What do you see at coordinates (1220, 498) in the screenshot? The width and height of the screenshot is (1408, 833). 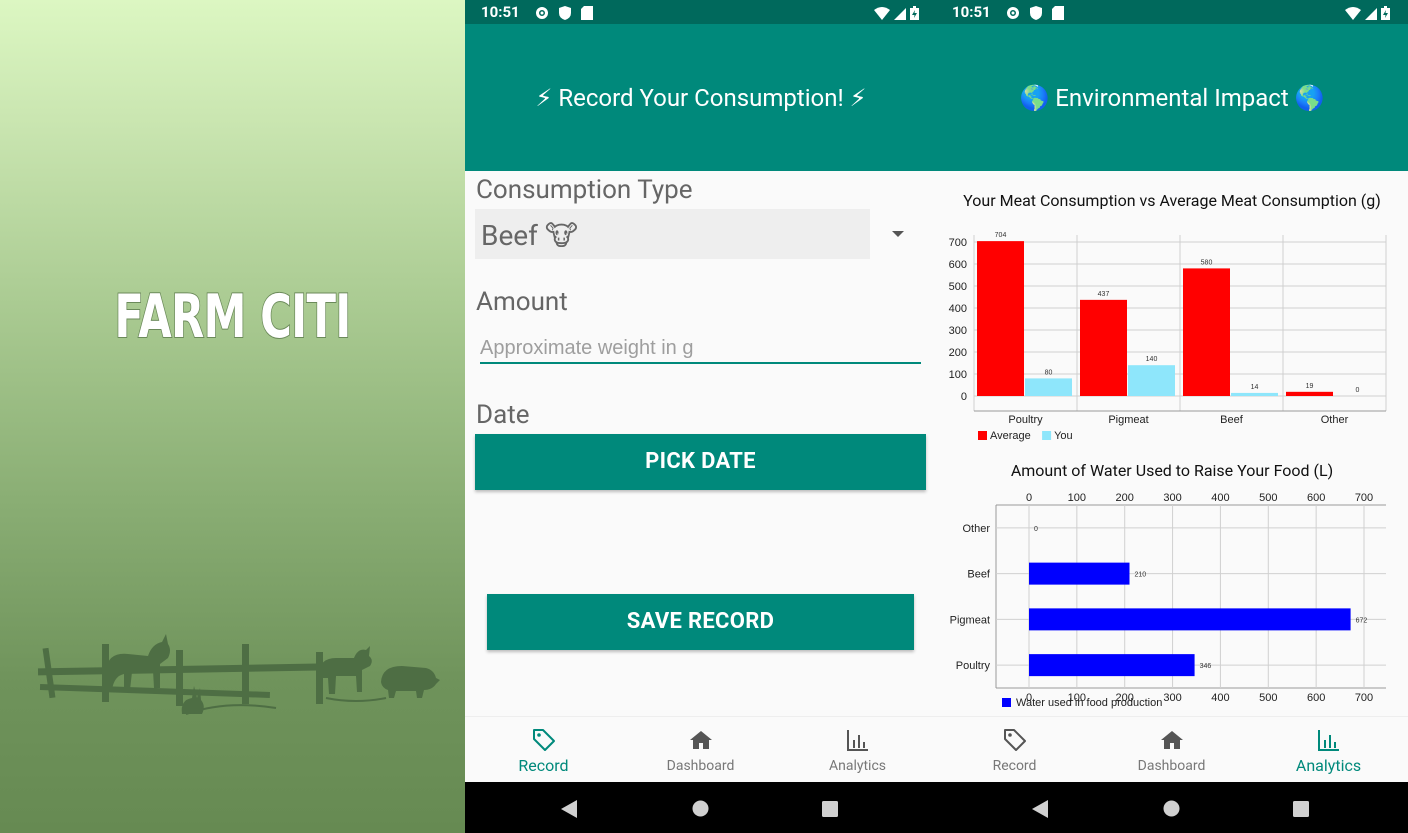 I see `x-tick-label-top: 400` at bounding box center [1220, 498].